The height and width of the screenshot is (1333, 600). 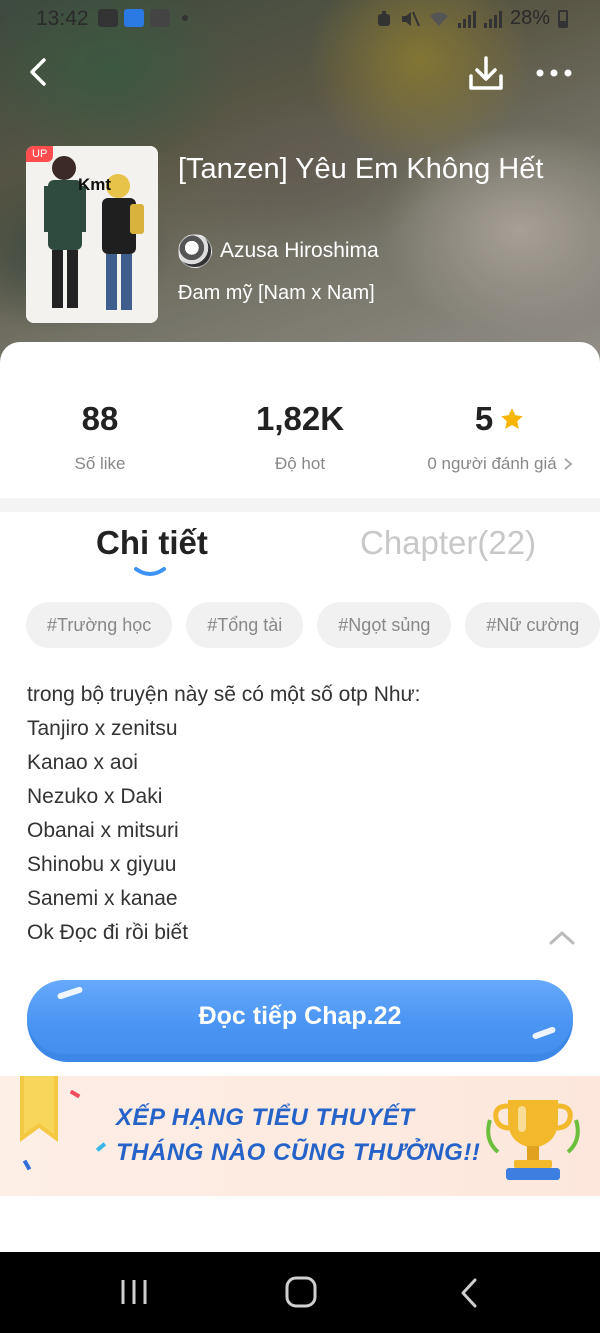 What do you see at coordinates (300, 463) in the screenshot?
I see `hot-label: Độ hot` at bounding box center [300, 463].